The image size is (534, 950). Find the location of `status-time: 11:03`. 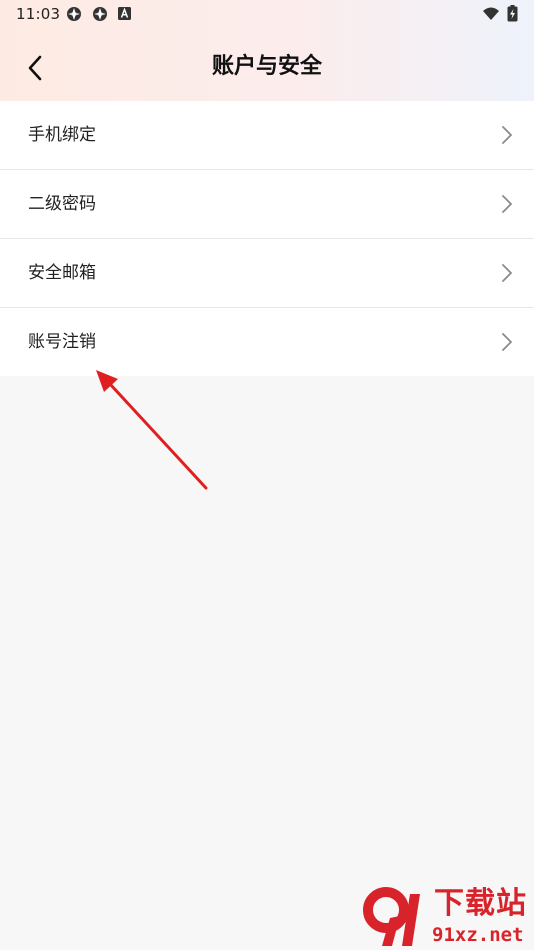

status-time: 11:03 is located at coordinates (38, 14).